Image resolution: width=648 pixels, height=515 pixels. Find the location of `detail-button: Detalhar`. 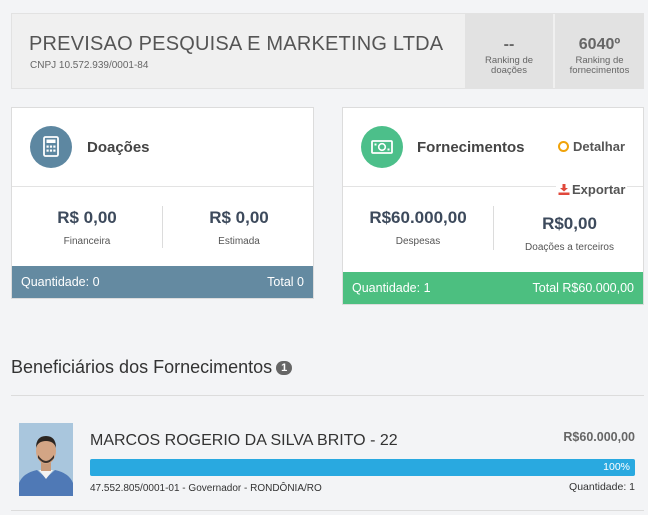

detail-button: Detalhar is located at coordinates (591, 146).